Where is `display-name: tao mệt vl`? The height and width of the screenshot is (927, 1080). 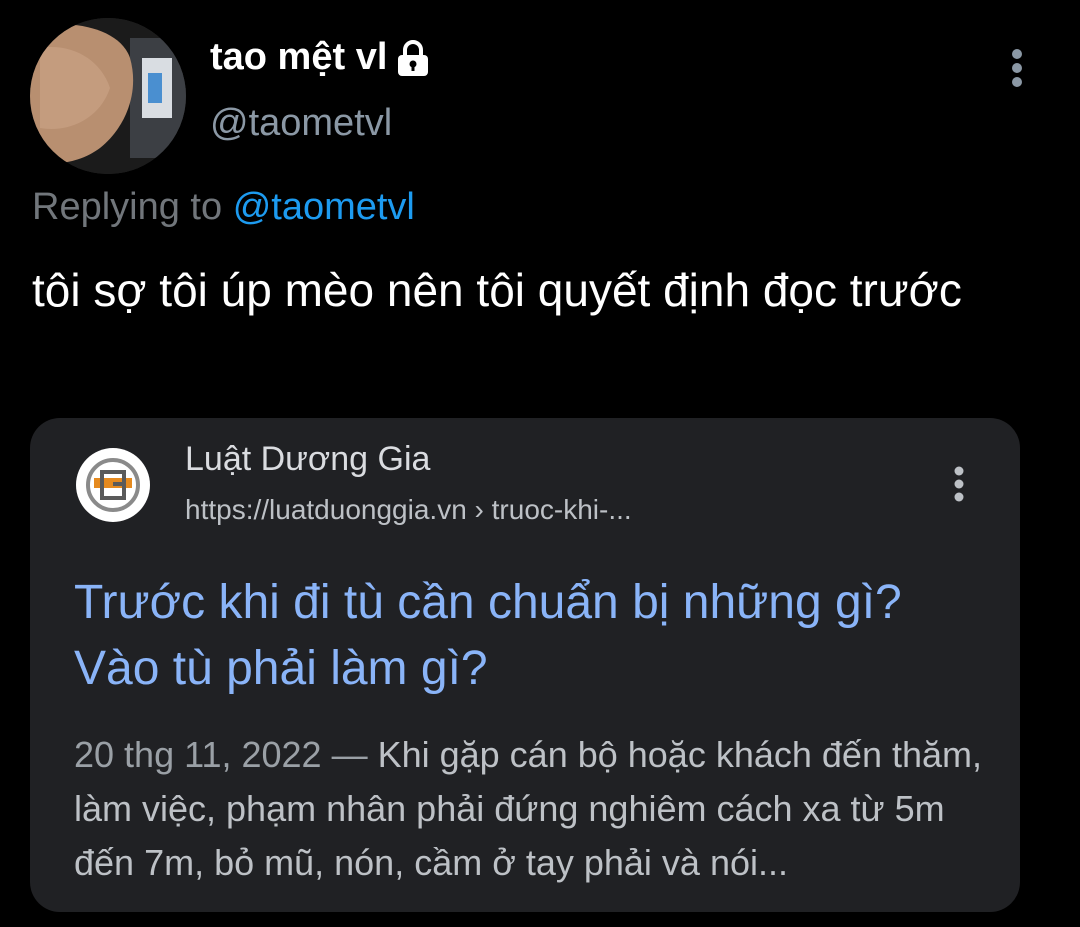 display-name: tao mệt vl is located at coordinates (321, 57).